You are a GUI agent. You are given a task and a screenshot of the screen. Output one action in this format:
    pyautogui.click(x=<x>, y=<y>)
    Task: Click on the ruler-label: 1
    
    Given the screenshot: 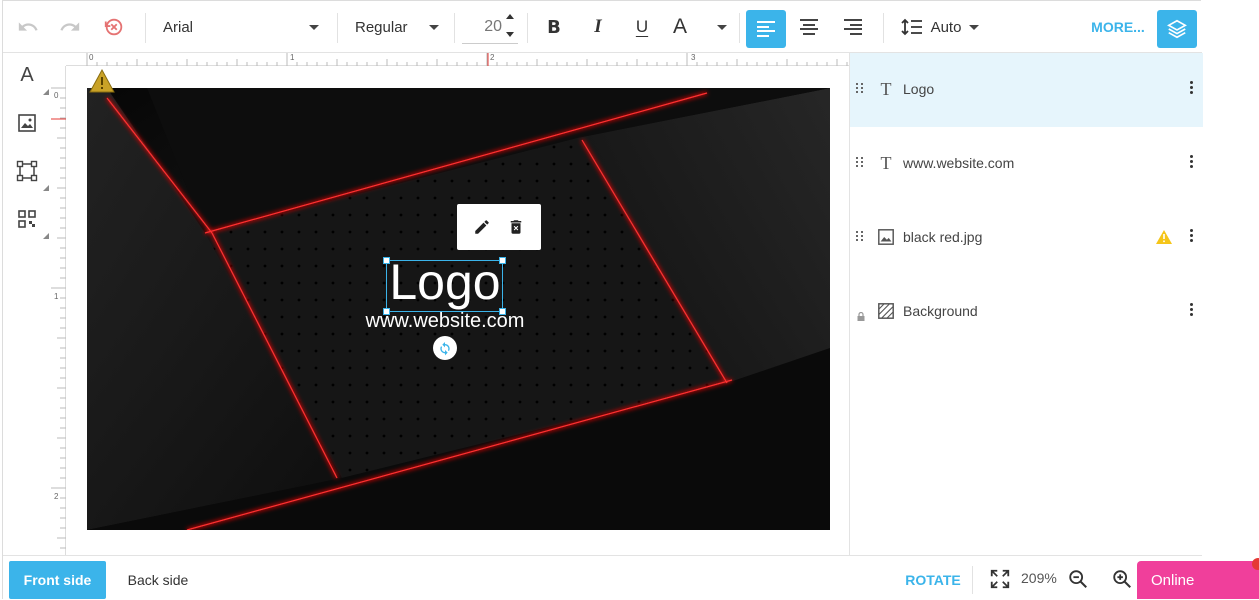 What is the action you would take?
    pyautogui.click(x=292, y=57)
    